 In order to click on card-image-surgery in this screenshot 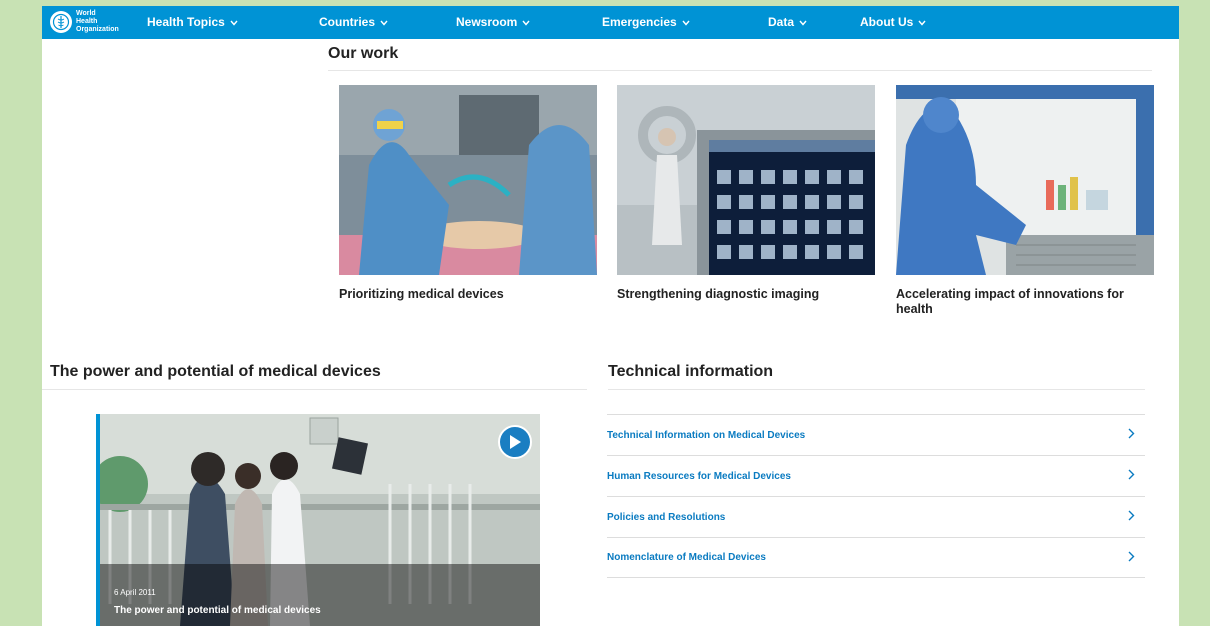, I will do `click(468, 180)`.